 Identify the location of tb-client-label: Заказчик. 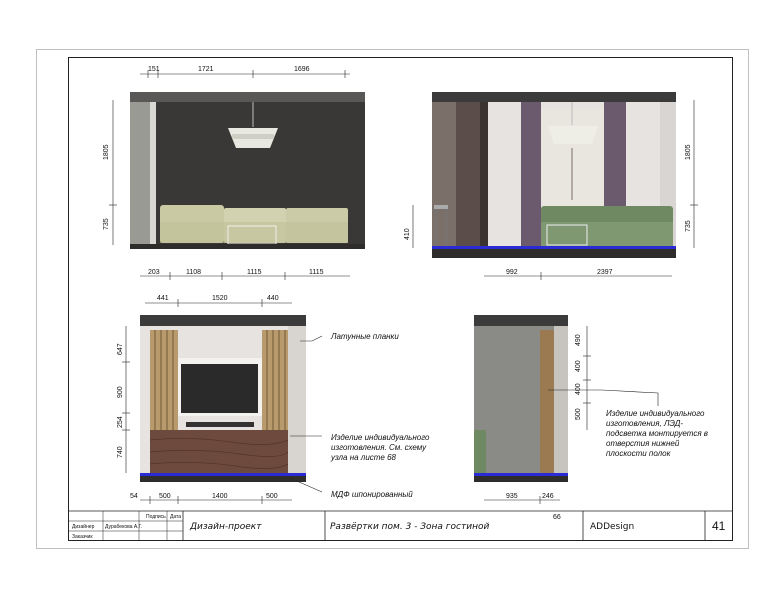
(82, 537).